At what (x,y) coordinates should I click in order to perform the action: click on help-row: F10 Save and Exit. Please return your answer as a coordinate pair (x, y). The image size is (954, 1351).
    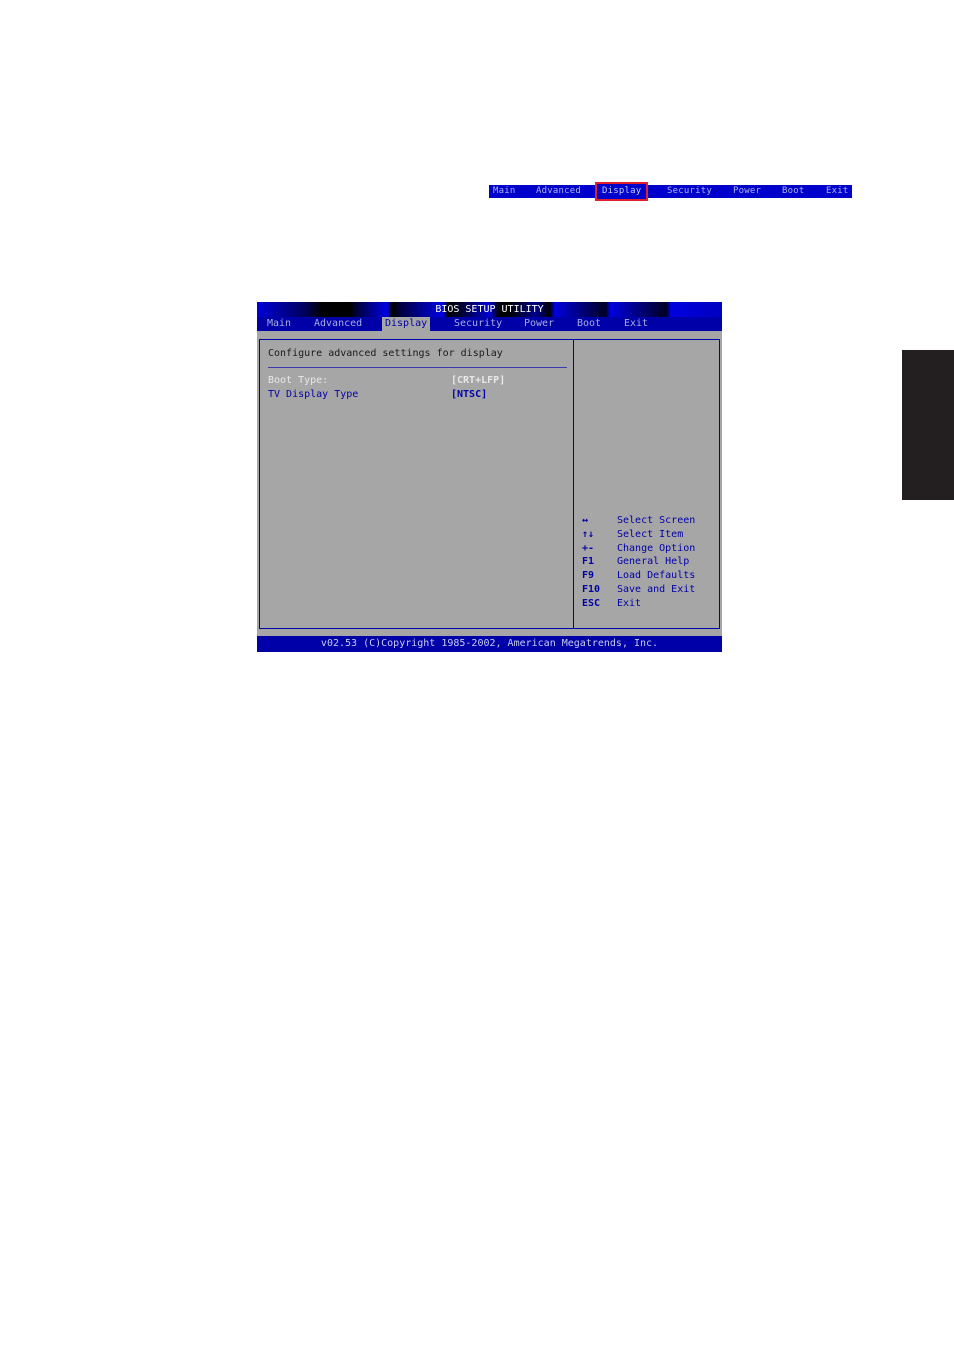
    Looking at the image, I should click on (638, 590).